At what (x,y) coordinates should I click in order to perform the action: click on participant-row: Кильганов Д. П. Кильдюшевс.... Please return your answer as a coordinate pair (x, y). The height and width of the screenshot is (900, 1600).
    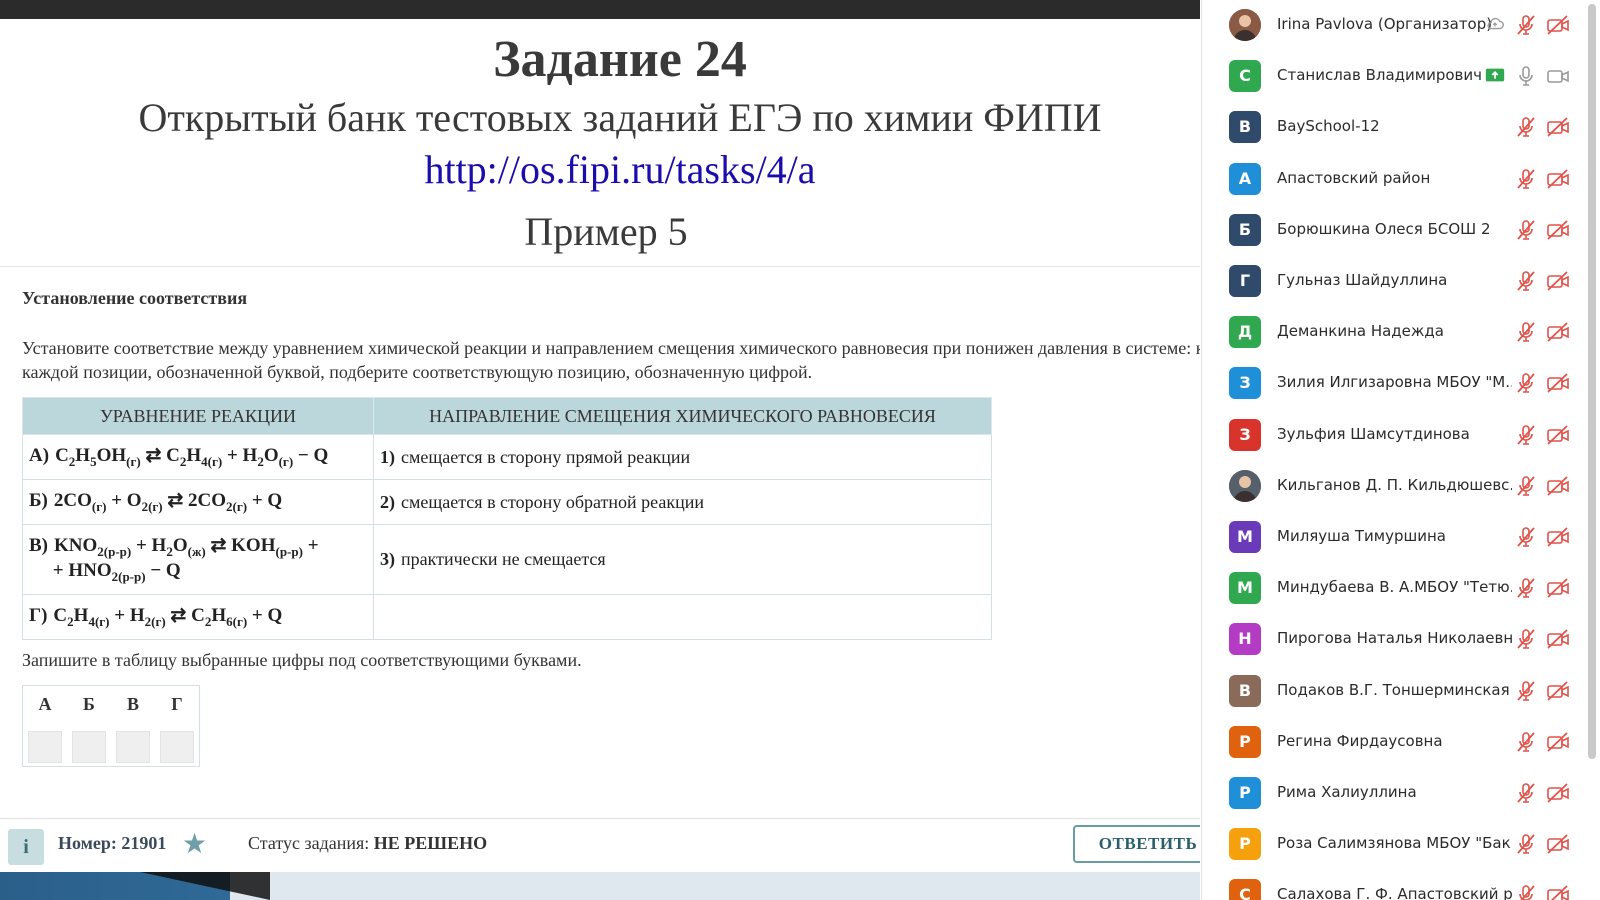
    Looking at the image, I should click on (1392, 486).